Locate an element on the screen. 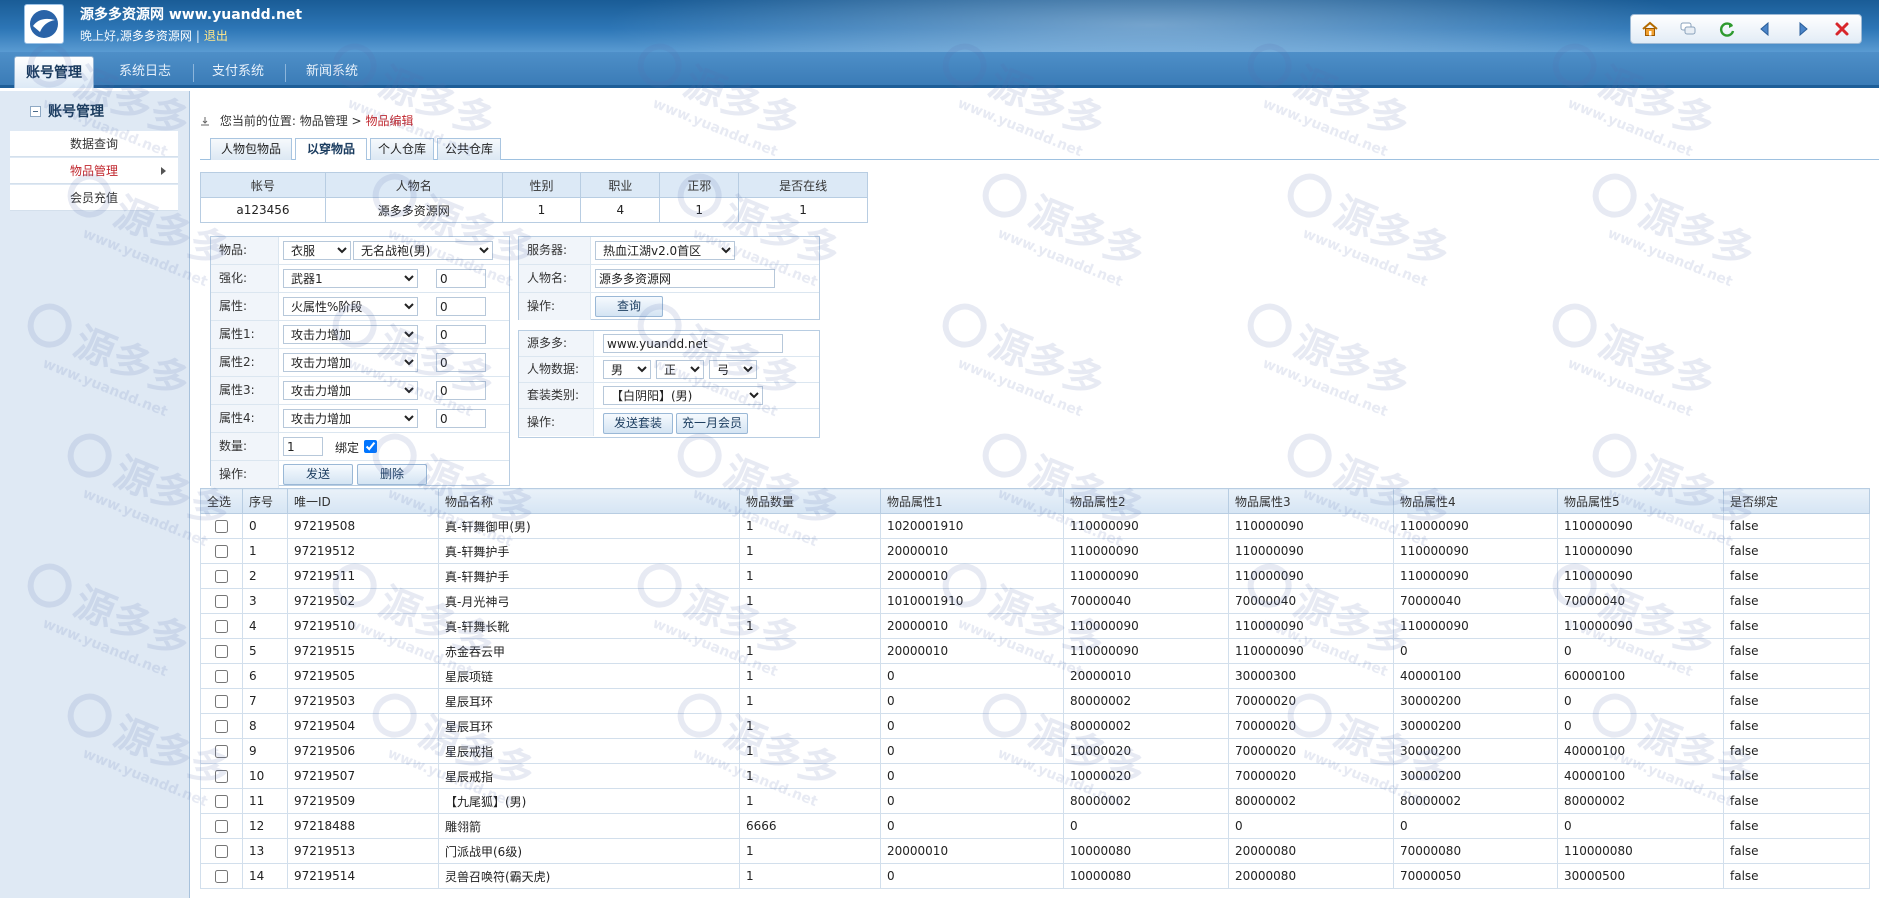 The height and width of the screenshot is (898, 1879). table-cell: 【九尾狐】(男) is located at coordinates (589, 801).